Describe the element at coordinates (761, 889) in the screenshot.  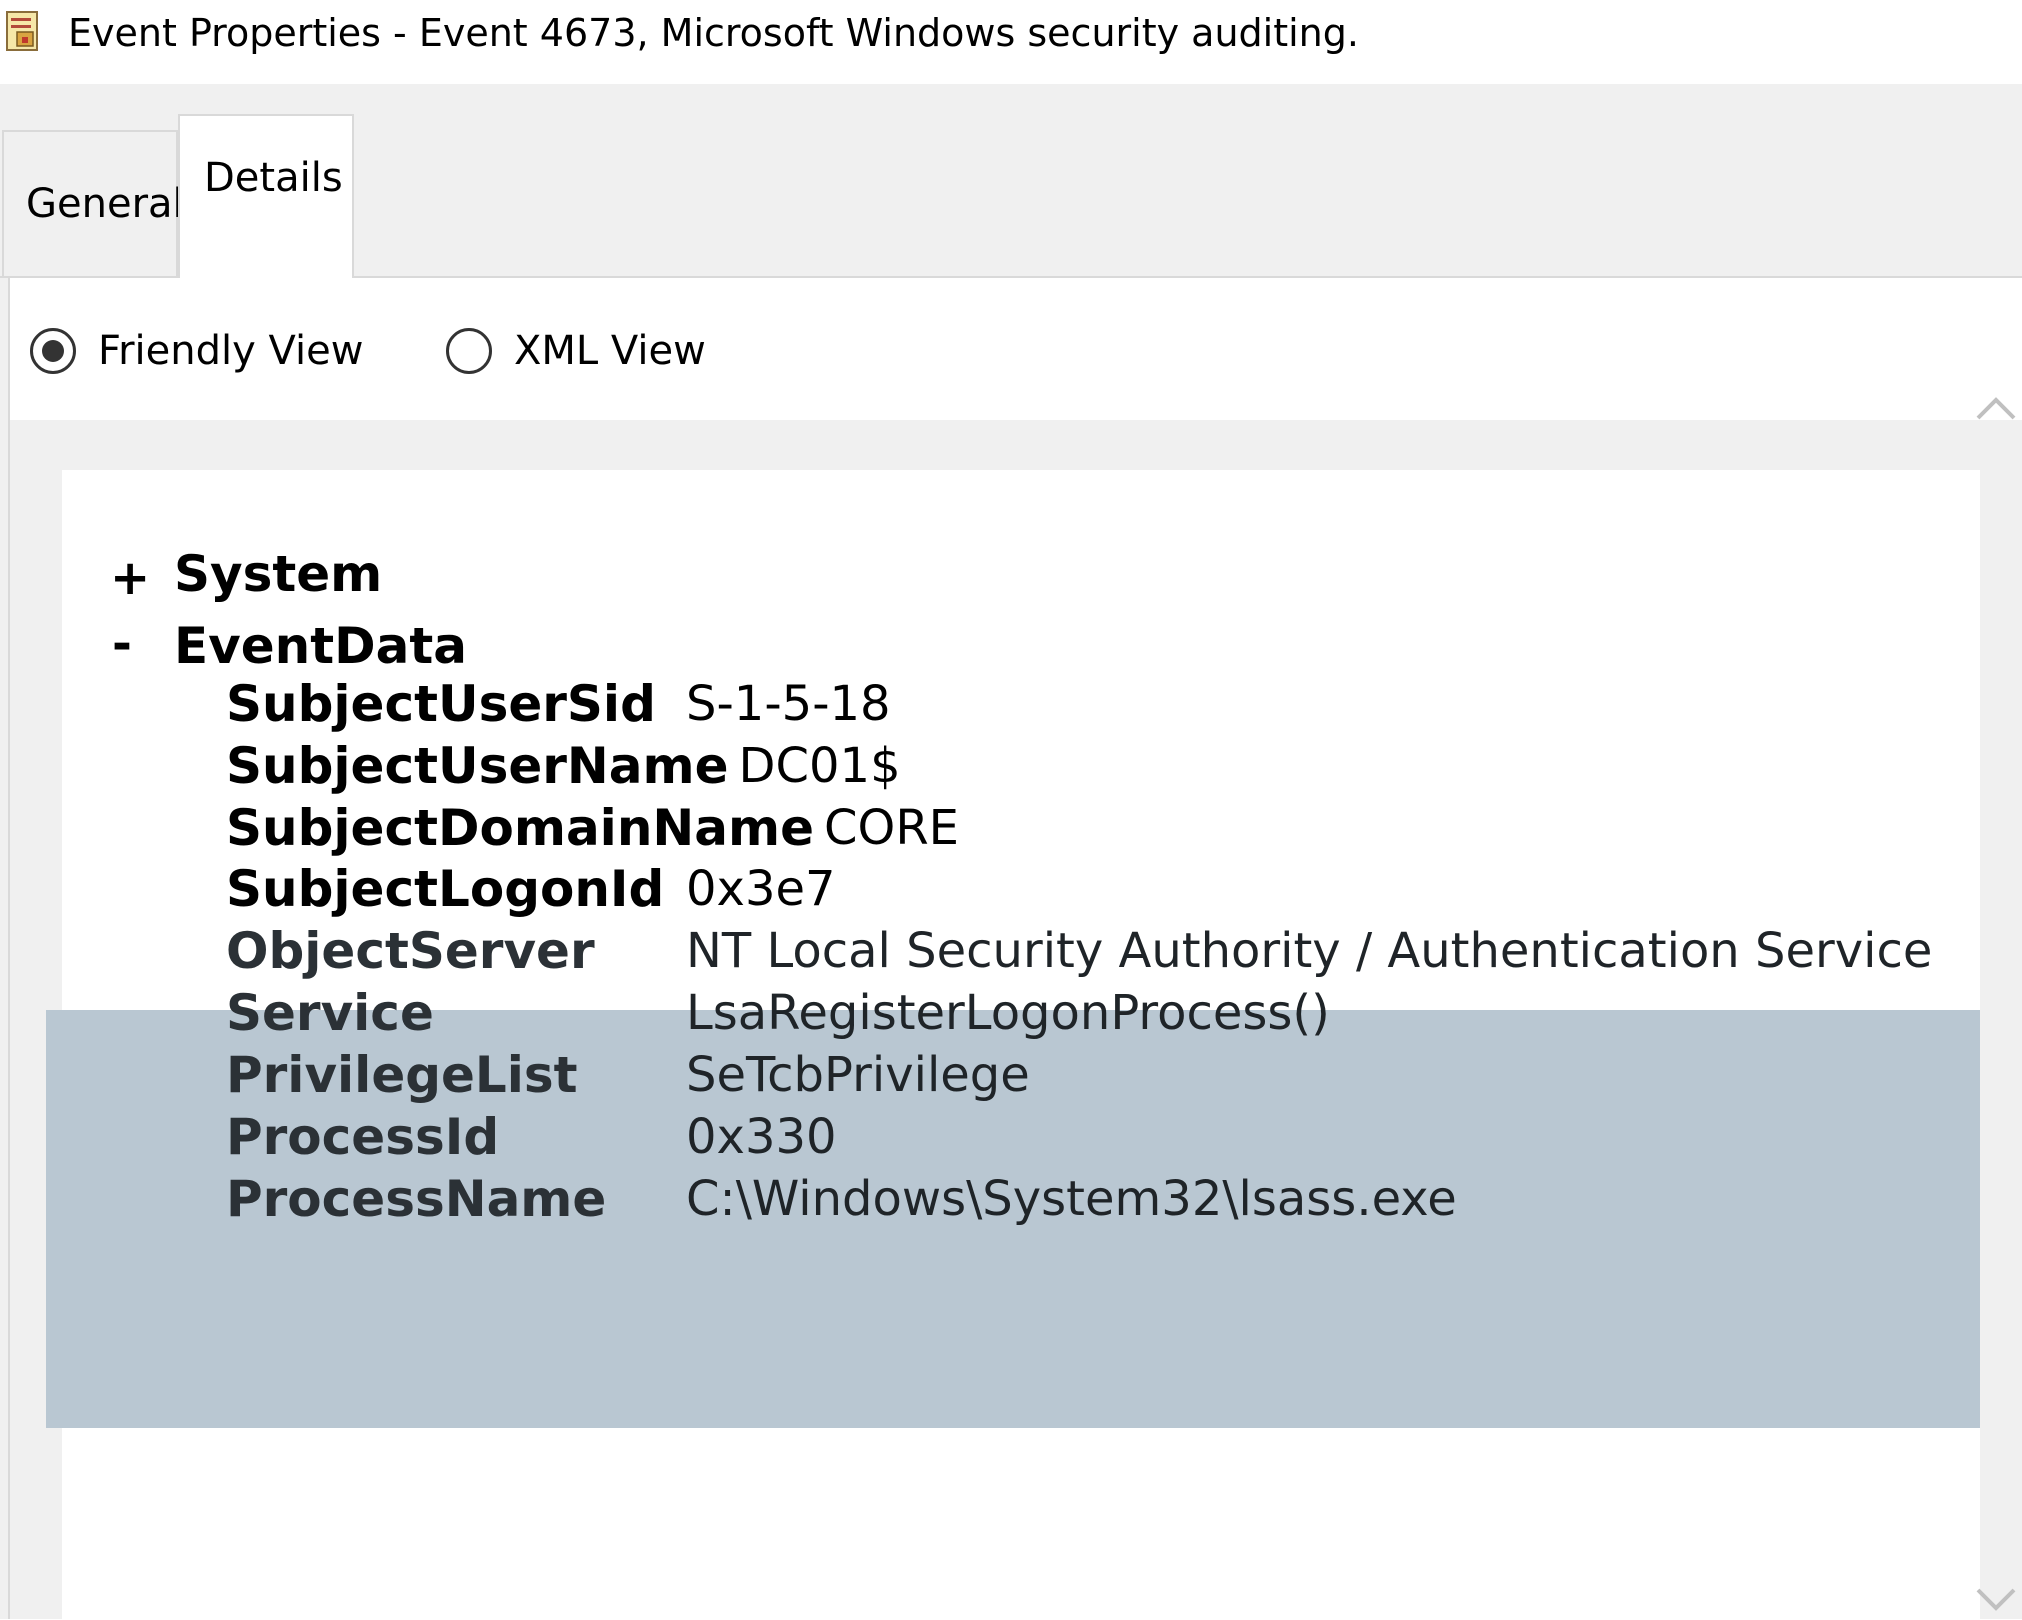
I see `field-value: 0x3e7` at that location.